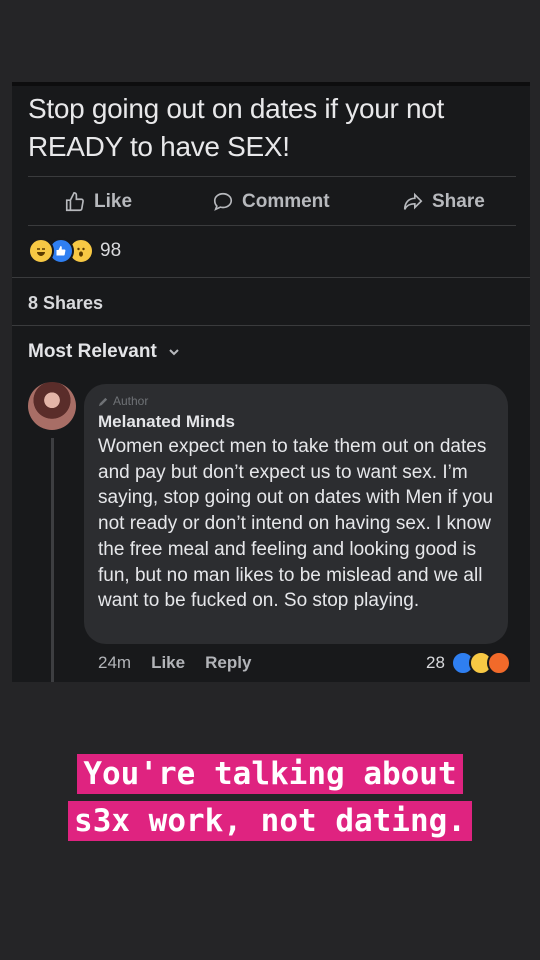 The height and width of the screenshot is (960, 540). I want to click on comment-reactions: 28, so click(468, 663).